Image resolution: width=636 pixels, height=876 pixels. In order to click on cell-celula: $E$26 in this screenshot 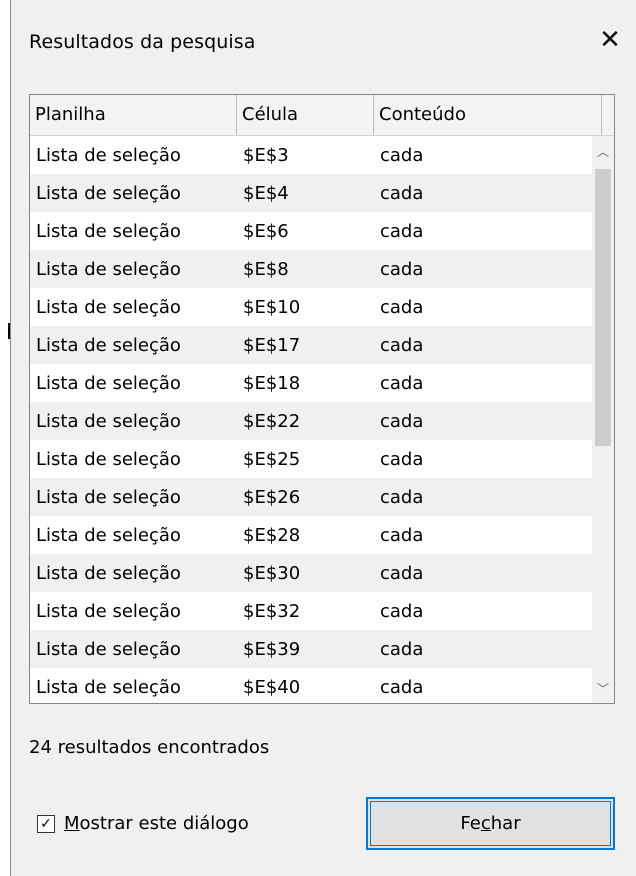, I will do `click(272, 497)`.